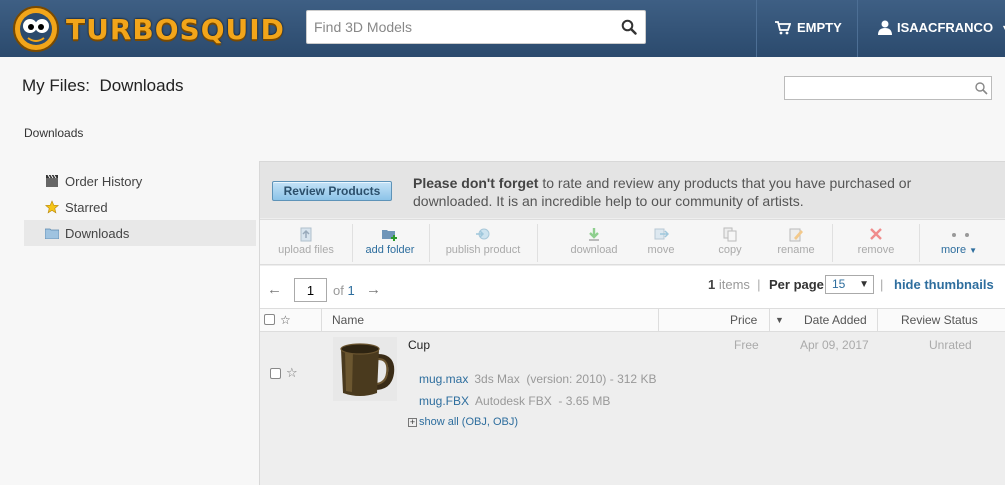 The height and width of the screenshot is (485, 1005). What do you see at coordinates (52, 207) in the screenshot?
I see `star-icon` at bounding box center [52, 207].